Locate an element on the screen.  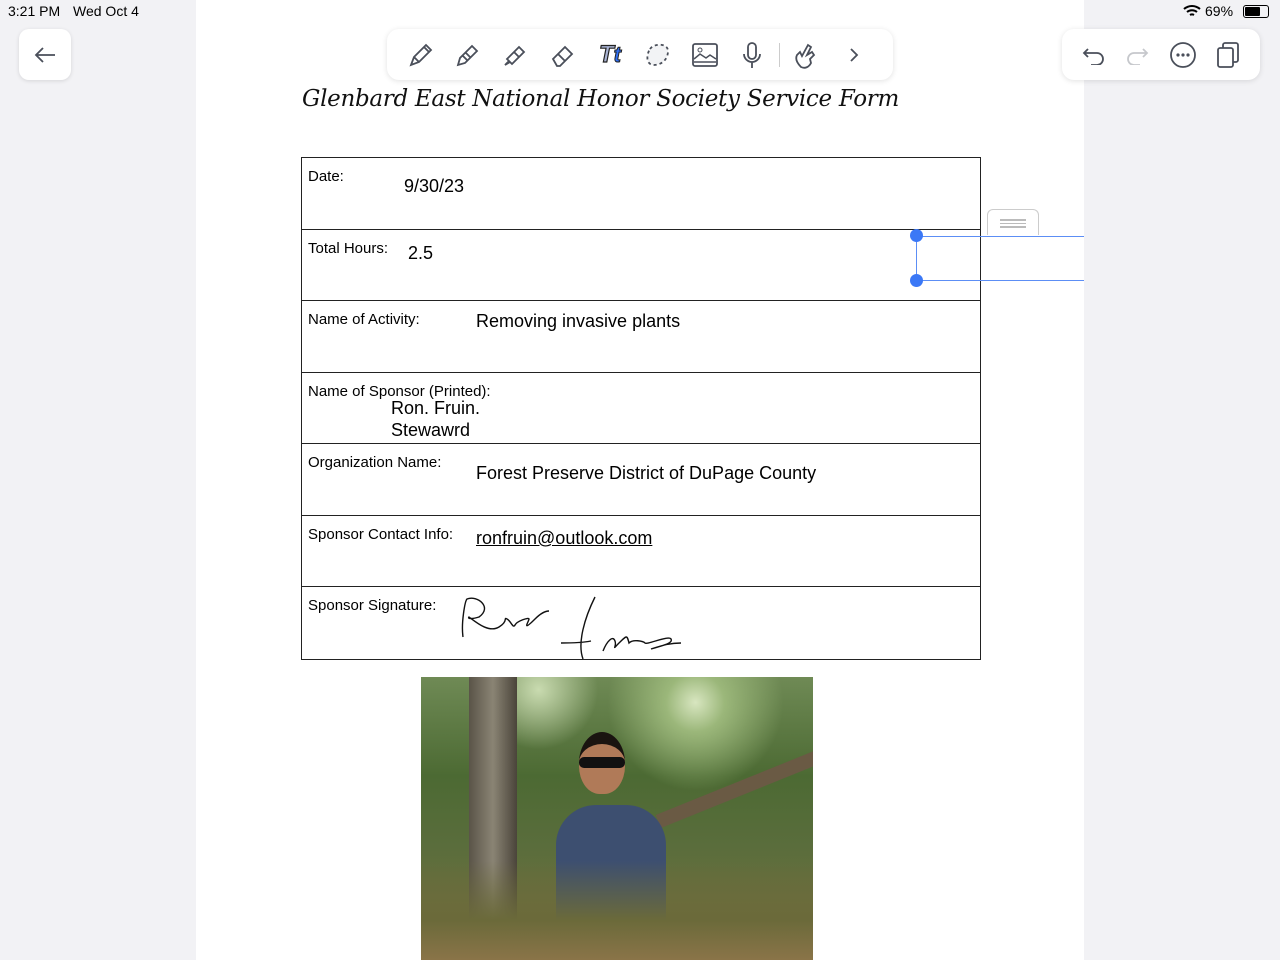
selection-handle-top is located at coordinates (916, 235).